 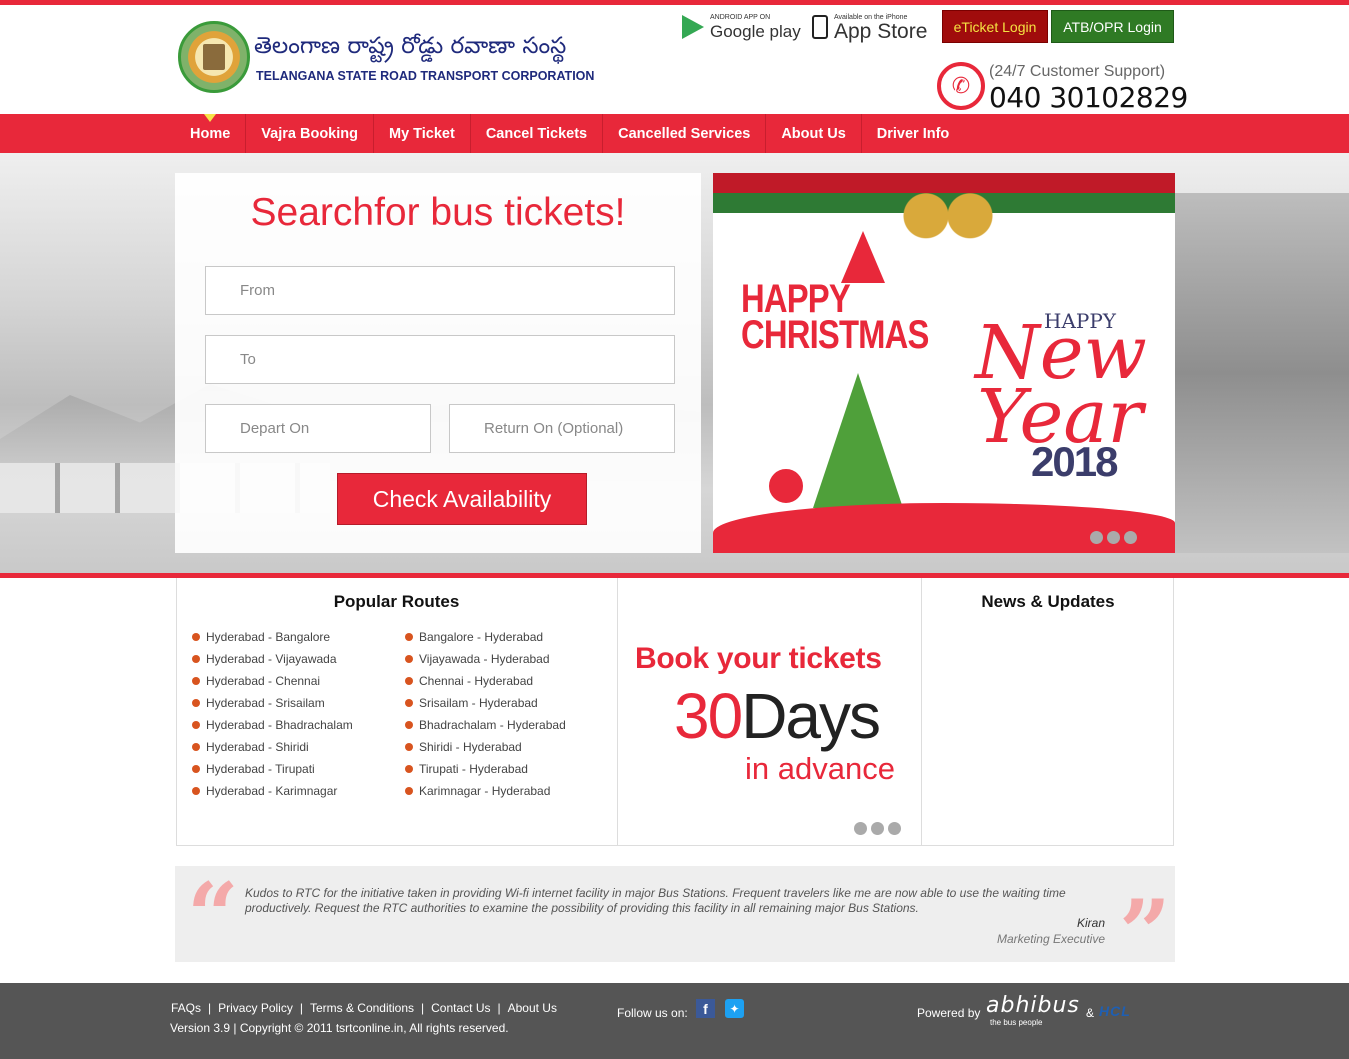 What do you see at coordinates (734, 1008) in the screenshot?
I see `twitter-icon: ✦` at bounding box center [734, 1008].